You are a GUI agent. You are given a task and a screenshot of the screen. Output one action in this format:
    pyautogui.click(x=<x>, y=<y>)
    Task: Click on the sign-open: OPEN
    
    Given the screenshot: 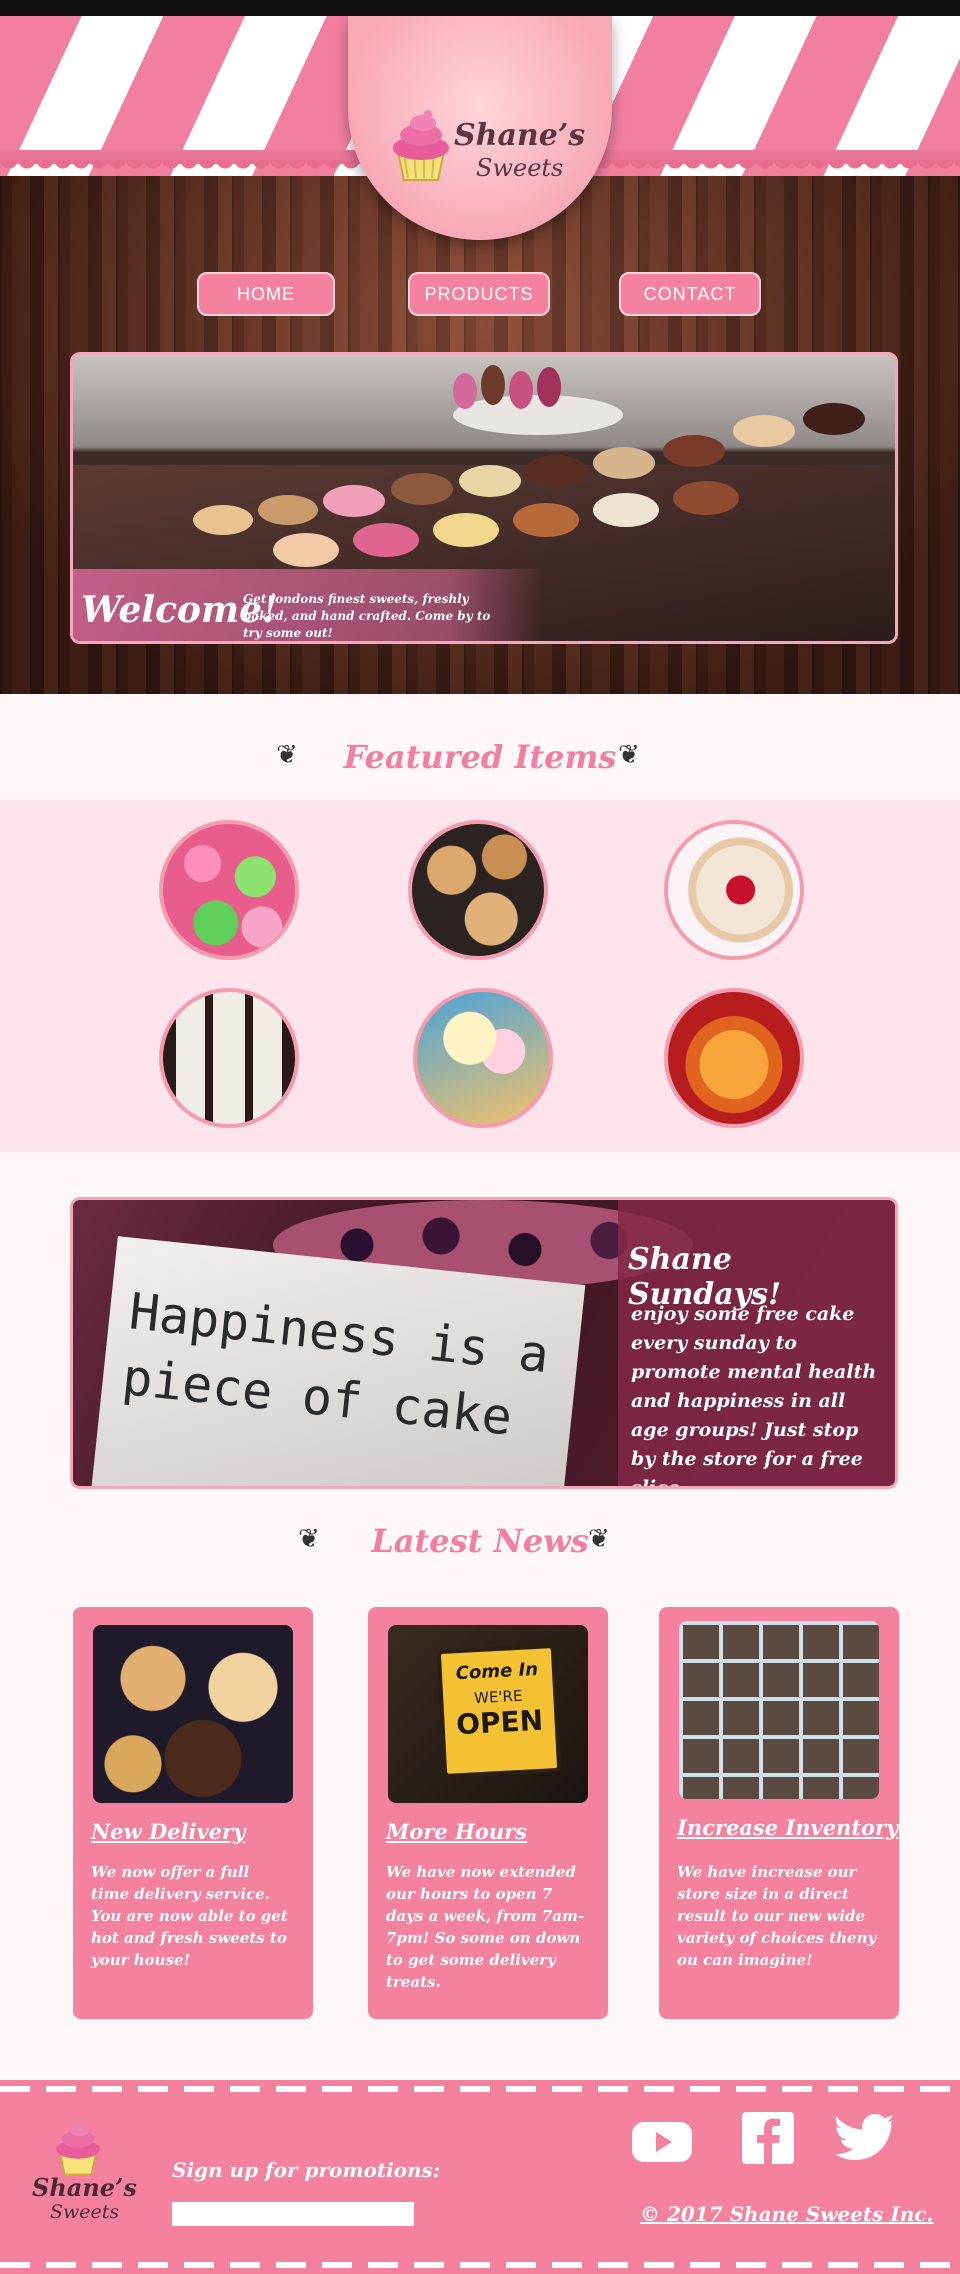 What is the action you would take?
    pyautogui.click(x=499, y=1722)
    